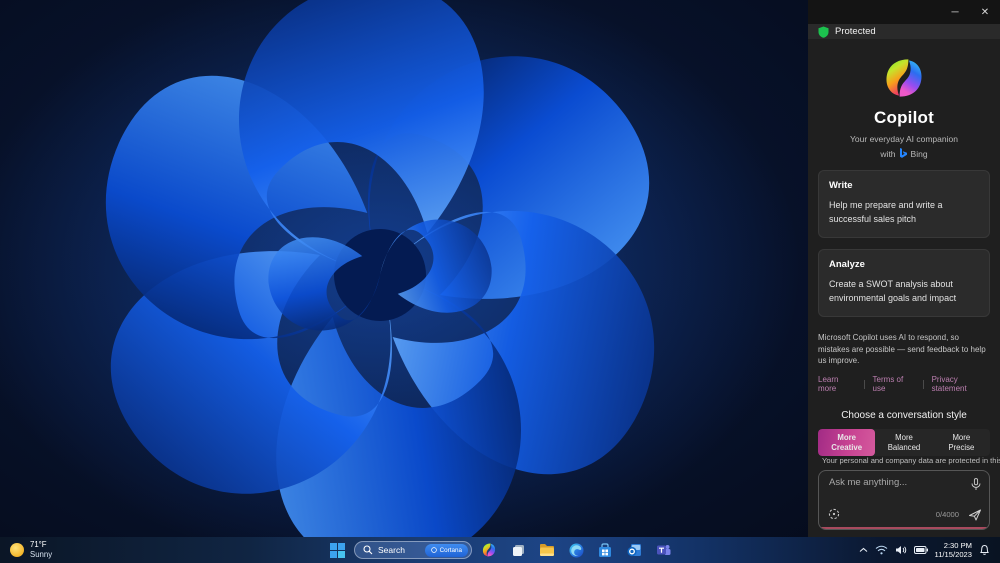  I want to click on shield-icon, so click(823, 32).